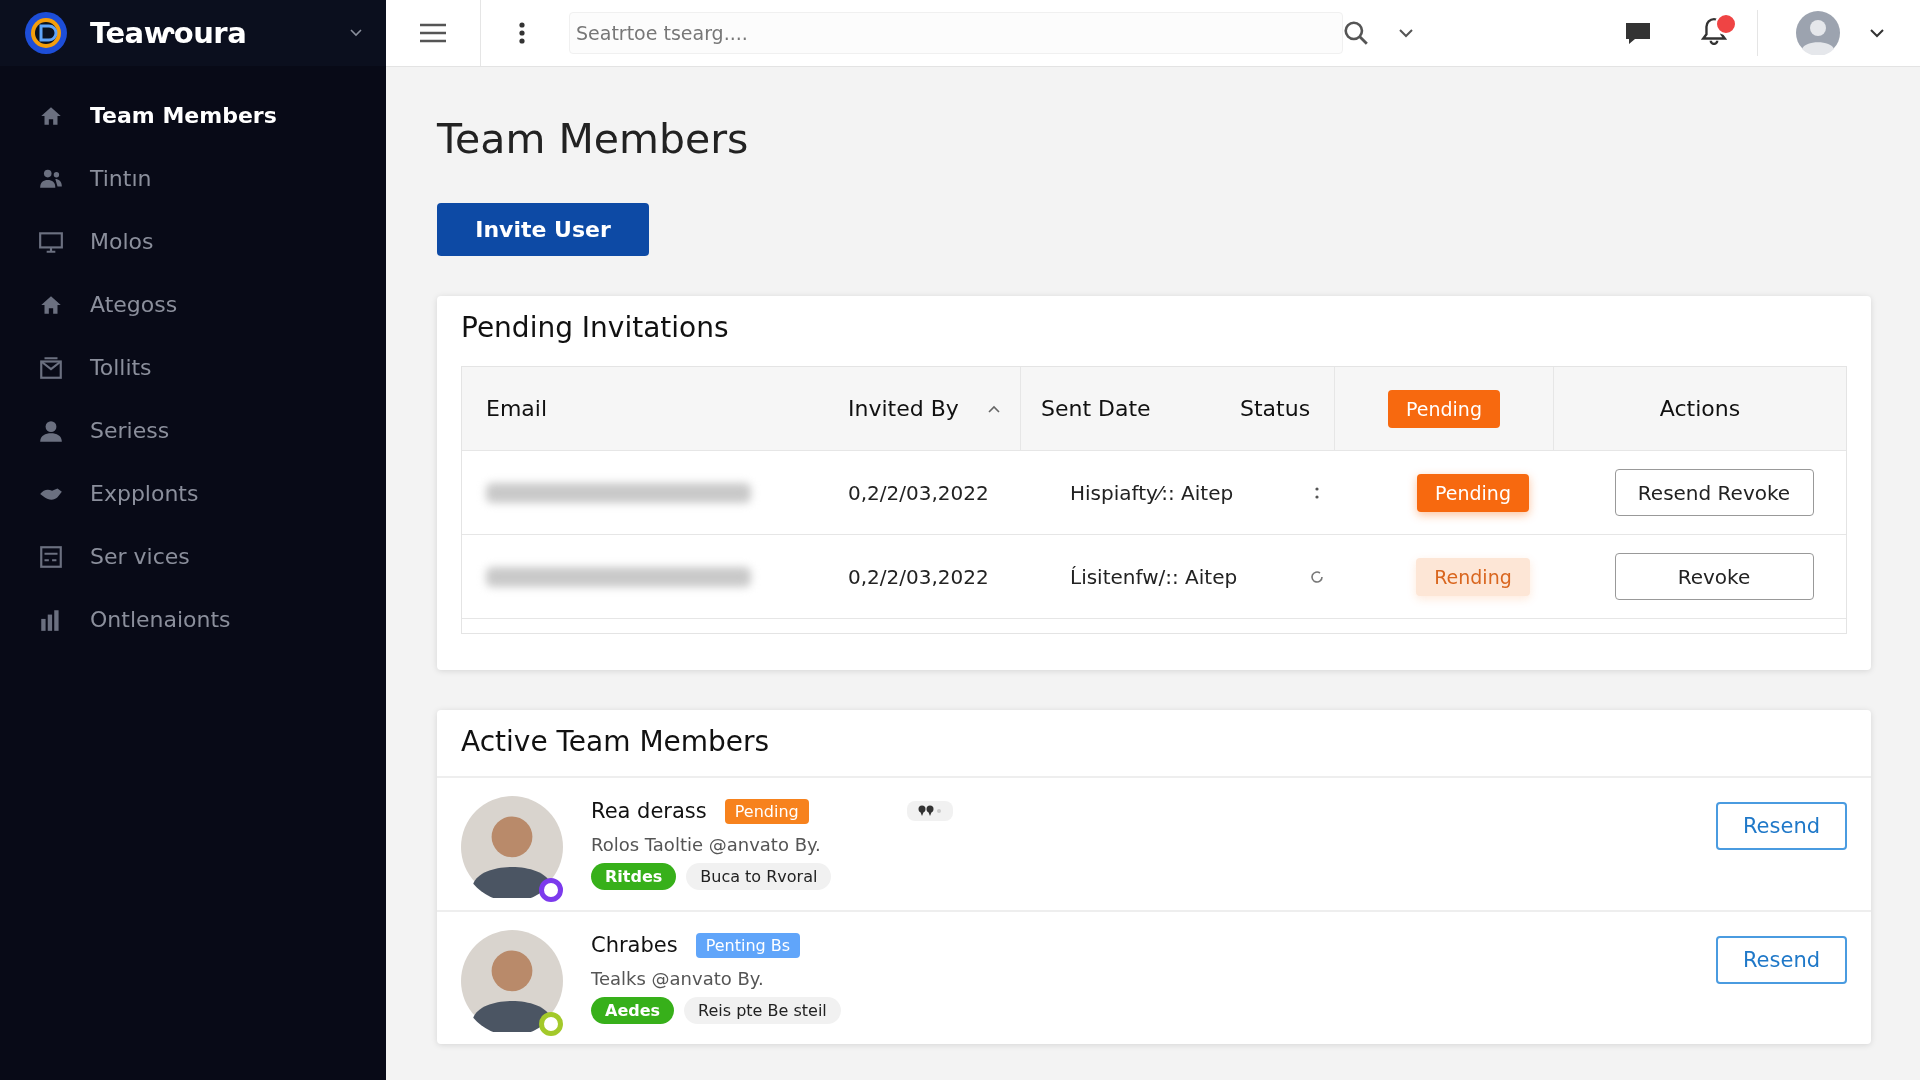 The image size is (1920, 1080). Describe the element at coordinates (1726, 24) in the screenshot. I see `notification-dot` at that location.